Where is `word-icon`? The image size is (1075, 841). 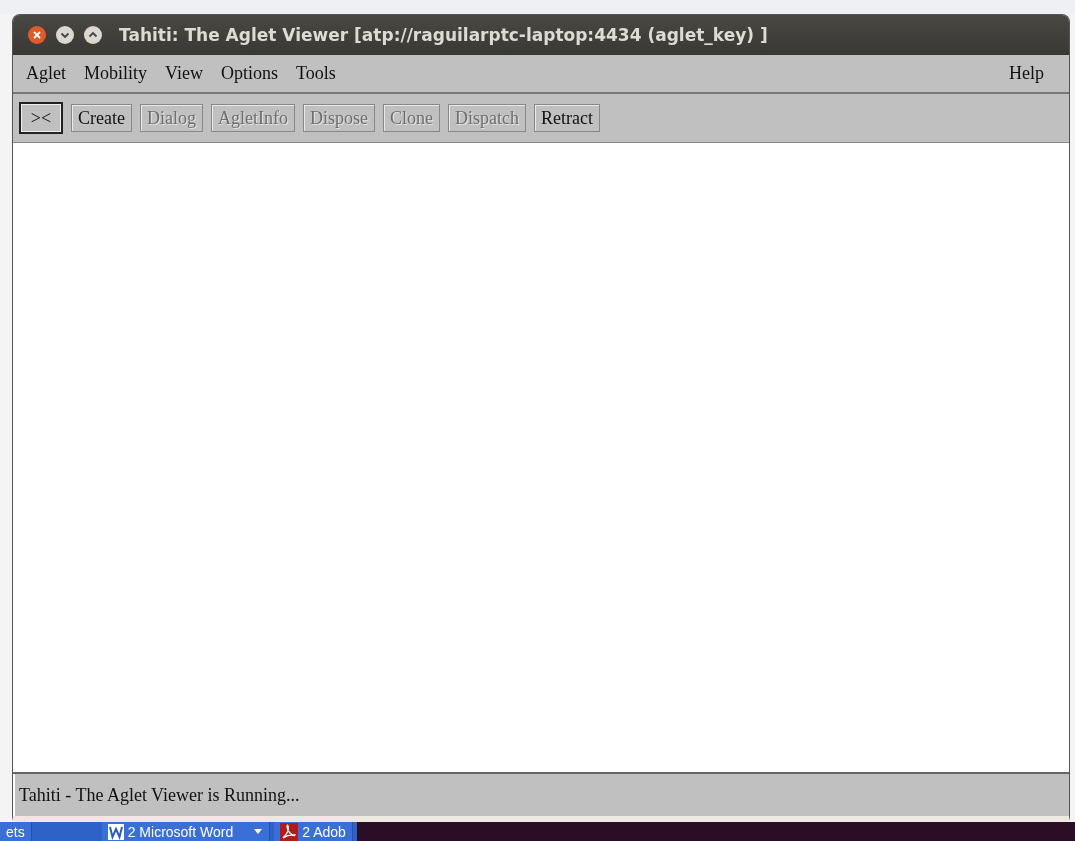
word-icon is located at coordinates (115, 831).